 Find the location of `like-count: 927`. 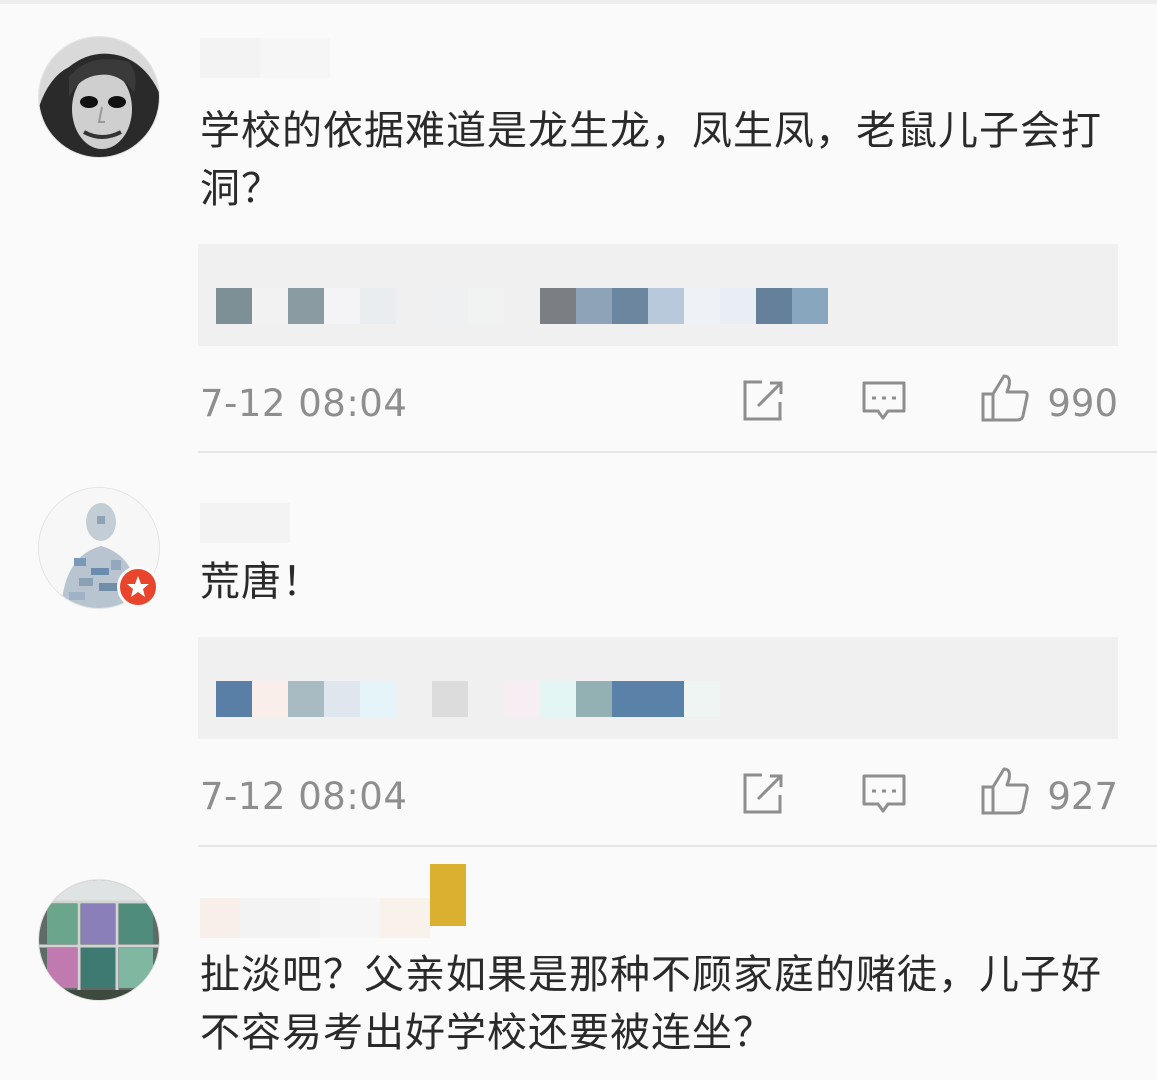

like-count: 927 is located at coordinates (1082, 796).